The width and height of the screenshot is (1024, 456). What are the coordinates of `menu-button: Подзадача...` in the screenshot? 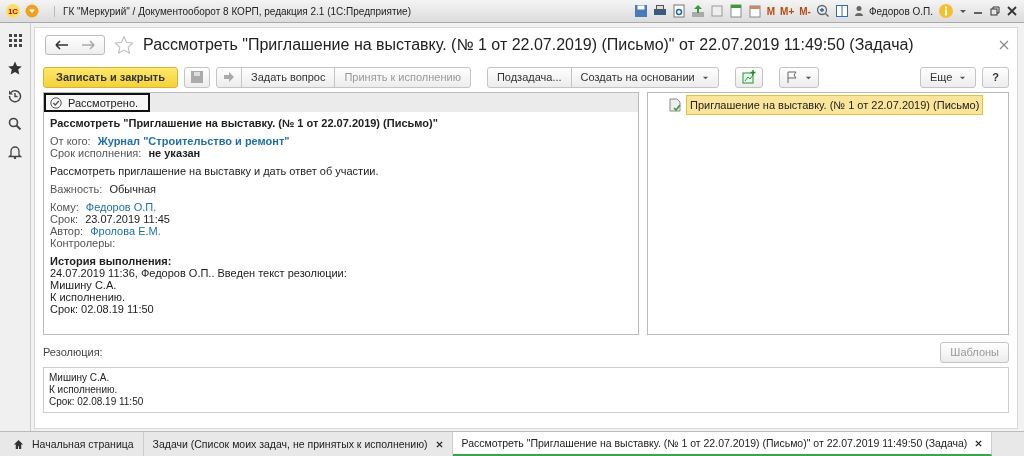 It's located at (529, 77).